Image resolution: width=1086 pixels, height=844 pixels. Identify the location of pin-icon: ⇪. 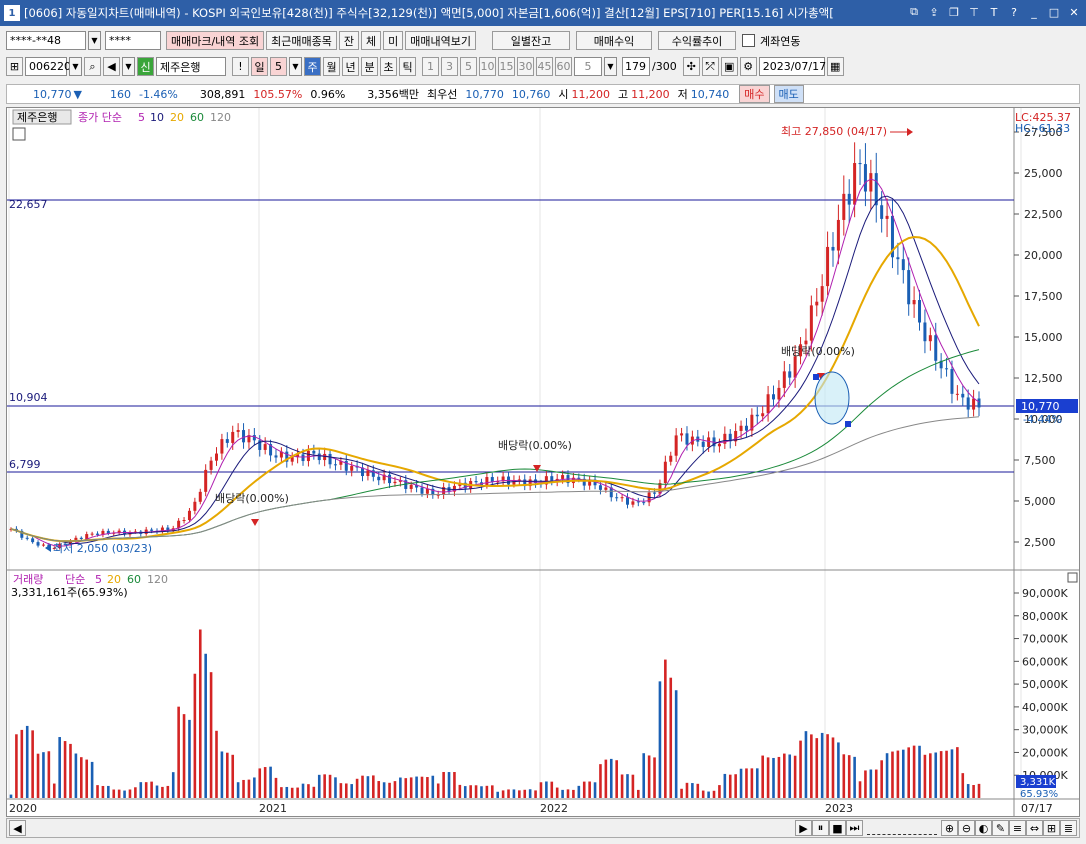
(934, 12).